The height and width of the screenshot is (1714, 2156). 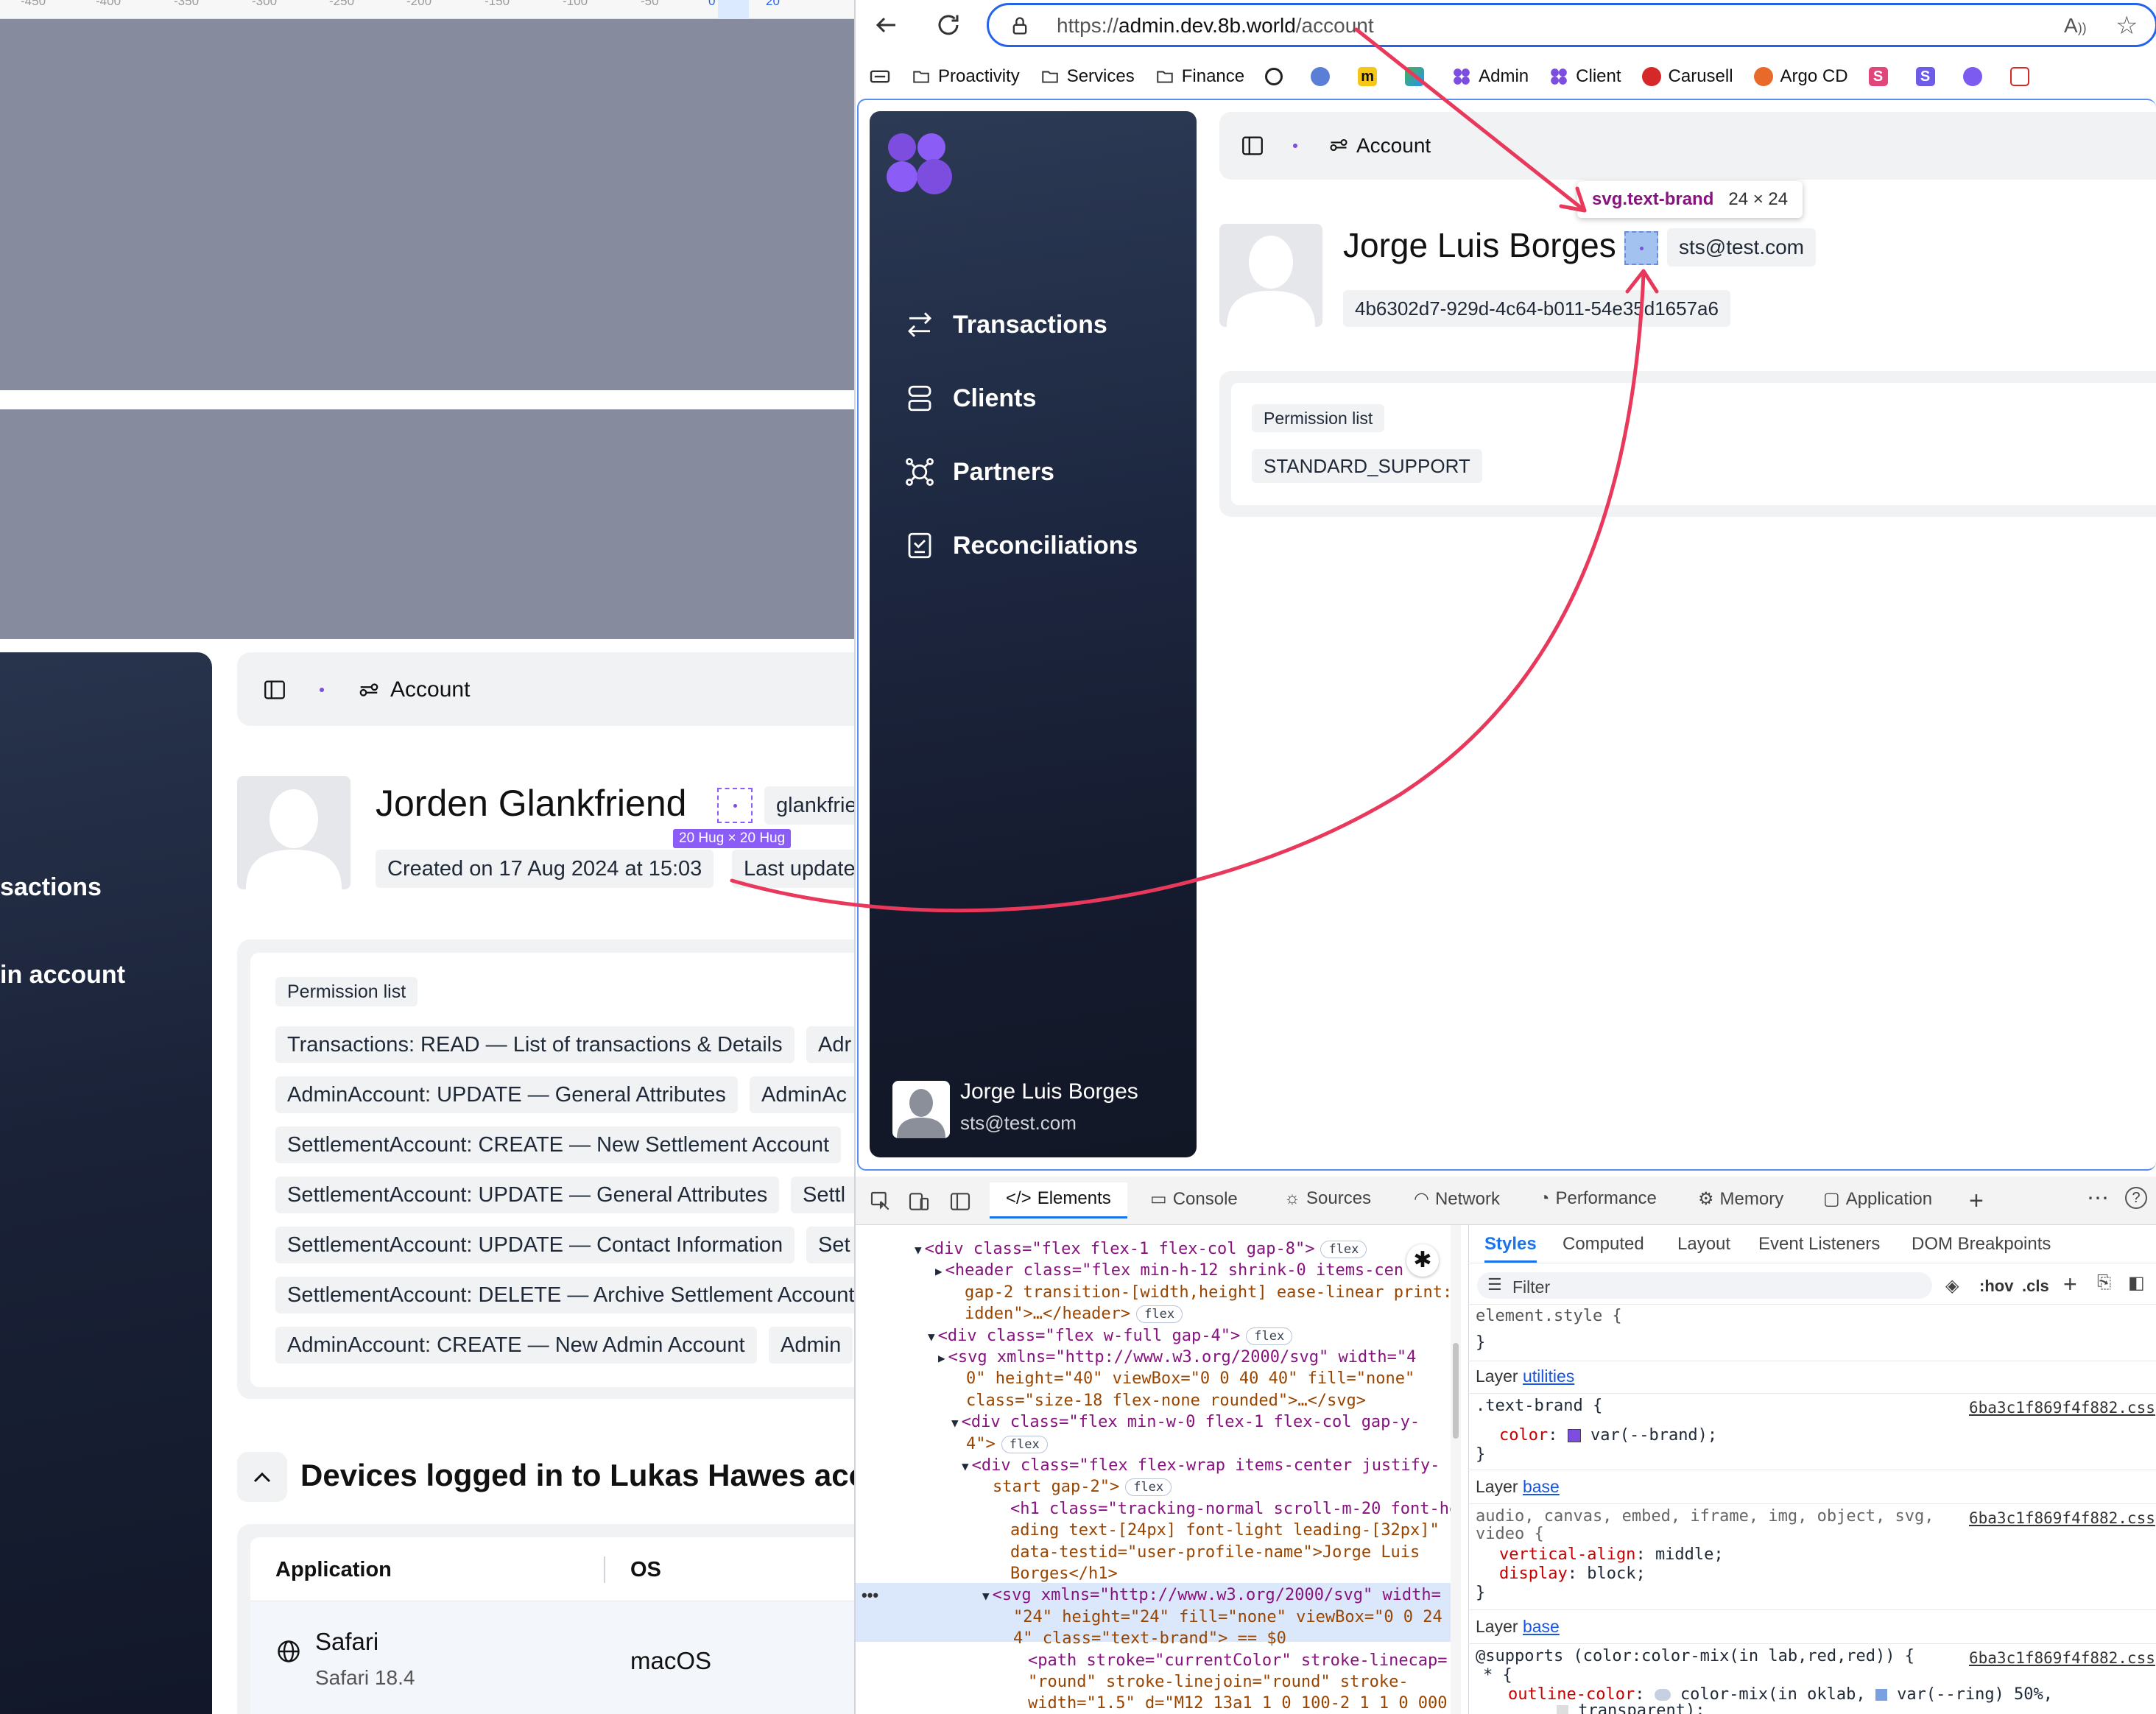 I want to click on layer-utilities-link: utilities, so click(x=1548, y=1376).